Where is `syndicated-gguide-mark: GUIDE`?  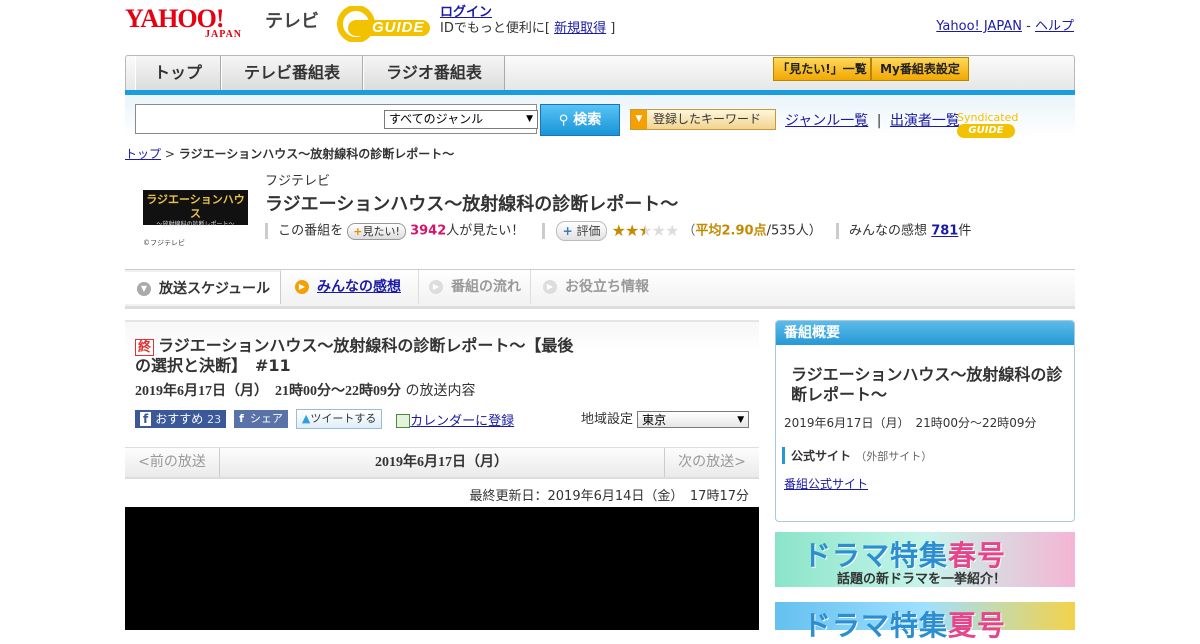 syndicated-gguide-mark: GUIDE is located at coordinates (986, 131).